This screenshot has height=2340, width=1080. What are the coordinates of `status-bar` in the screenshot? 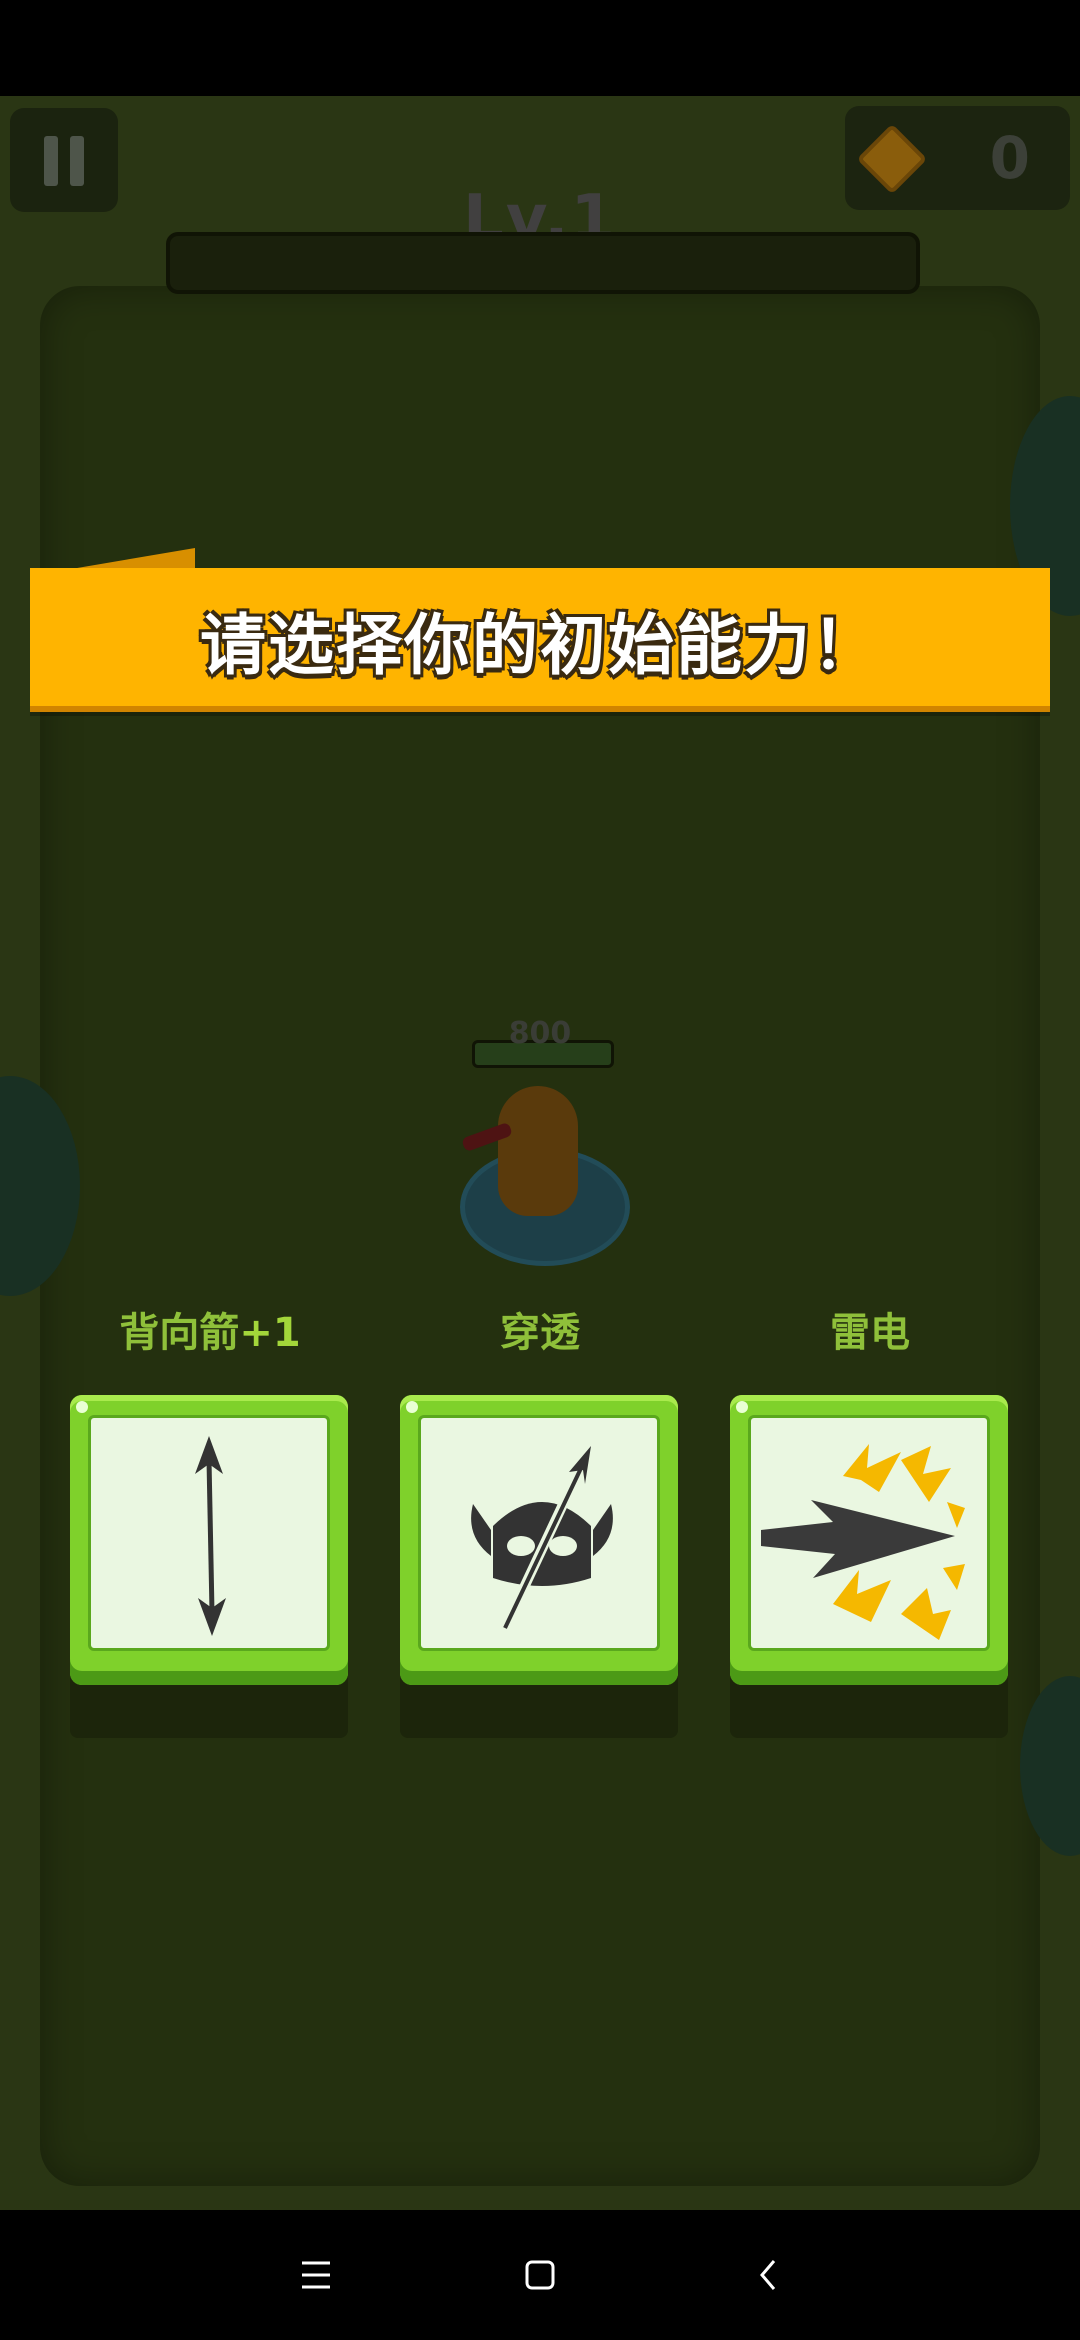 It's located at (540, 48).